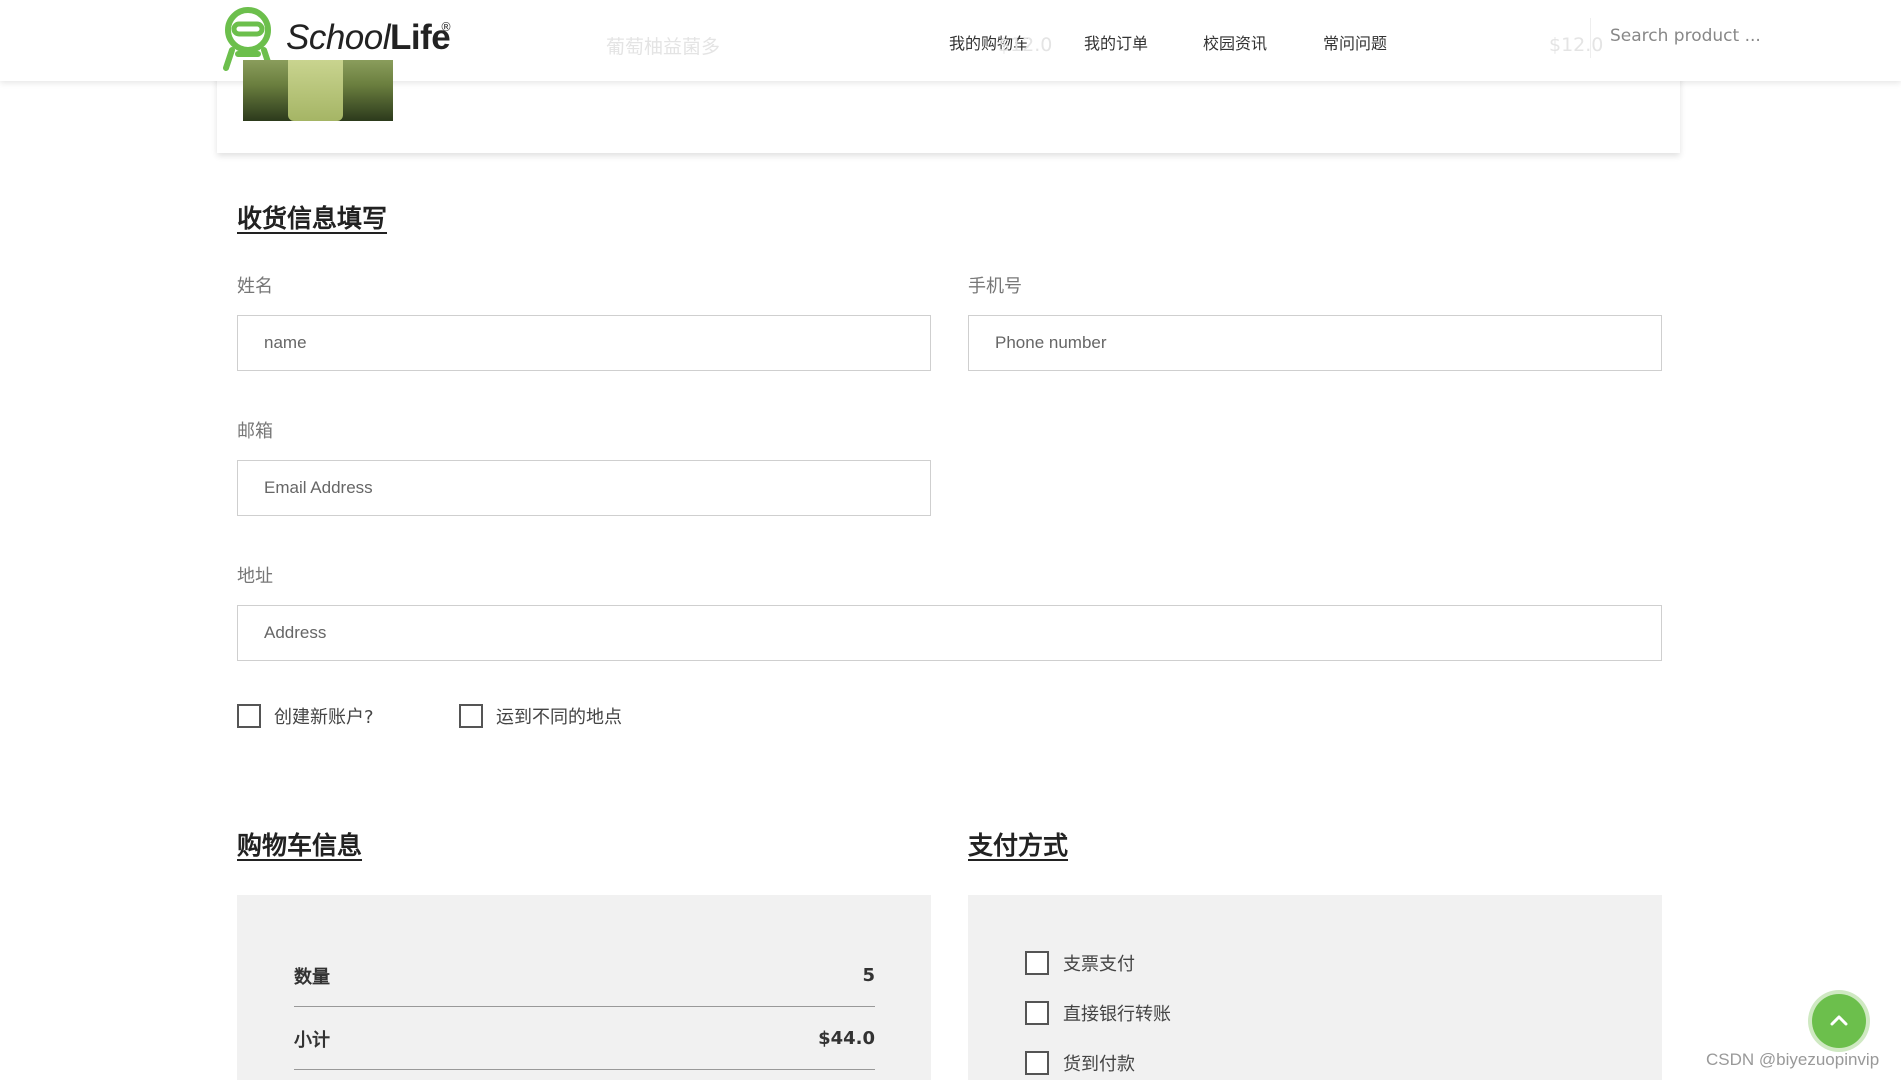 The width and height of the screenshot is (1901, 1080). I want to click on watermark: CSDN @biyezuopinvip, so click(1793, 1059).